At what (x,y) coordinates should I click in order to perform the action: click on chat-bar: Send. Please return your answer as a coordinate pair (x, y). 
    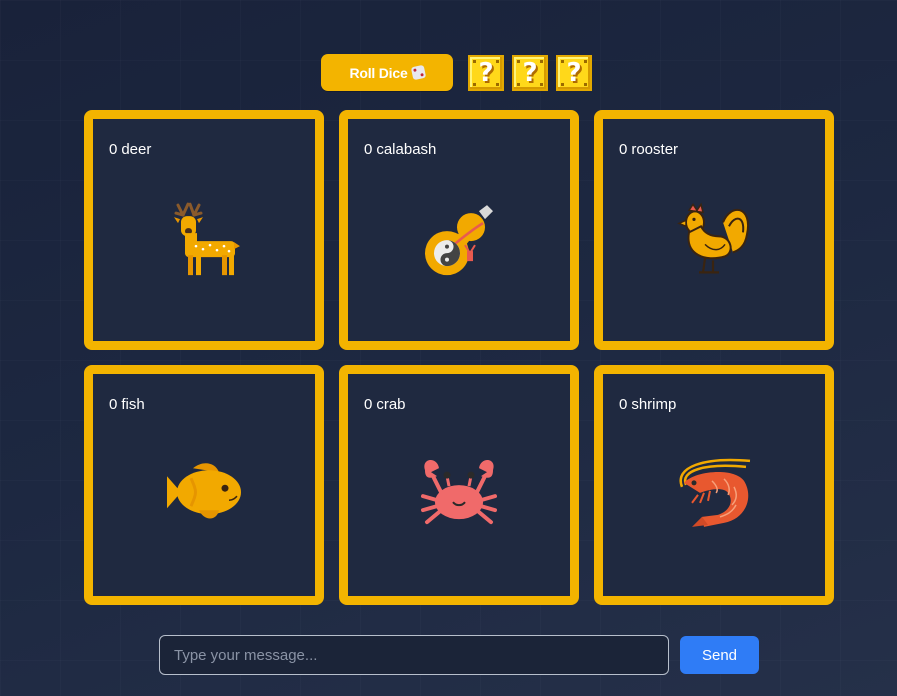
    Looking at the image, I should click on (459, 655).